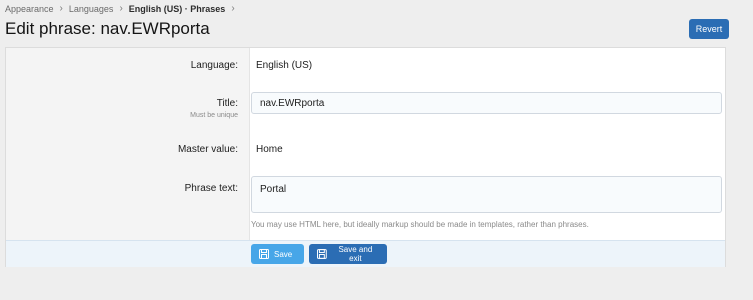 This screenshot has height=300, width=753. What do you see at coordinates (207, 149) in the screenshot?
I see `master-value-label: Master value:` at bounding box center [207, 149].